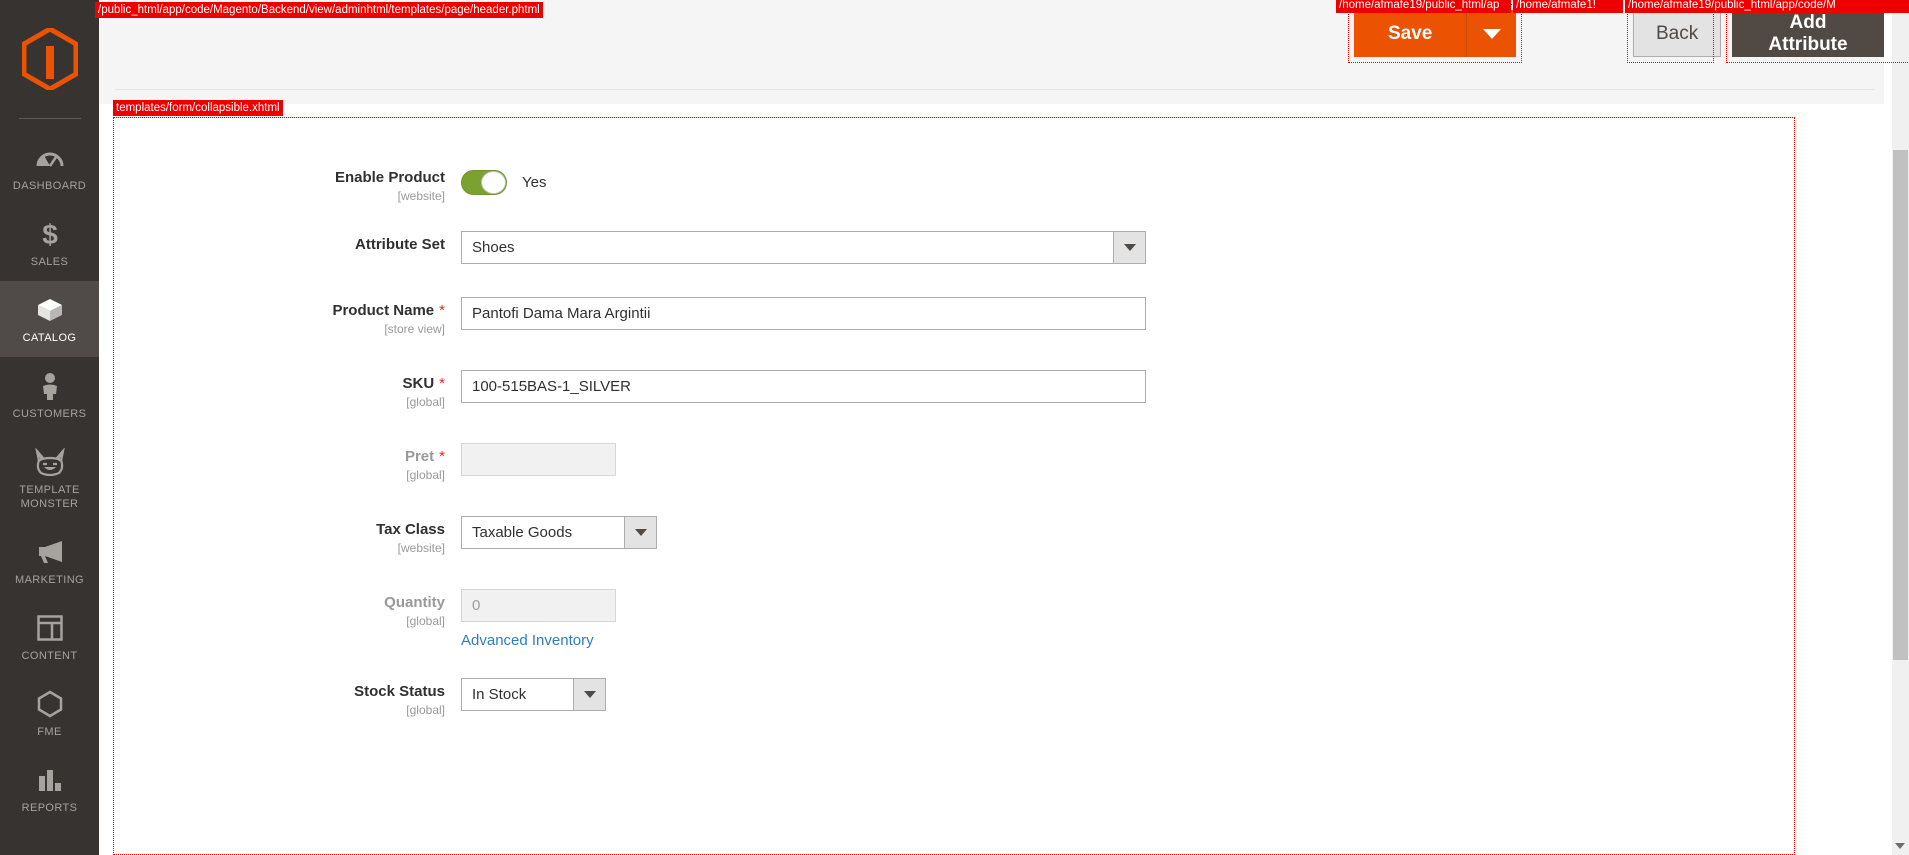  Describe the element at coordinates (493, 247) in the screenshot. I see `attribute-set-value: Shoes` at that location.